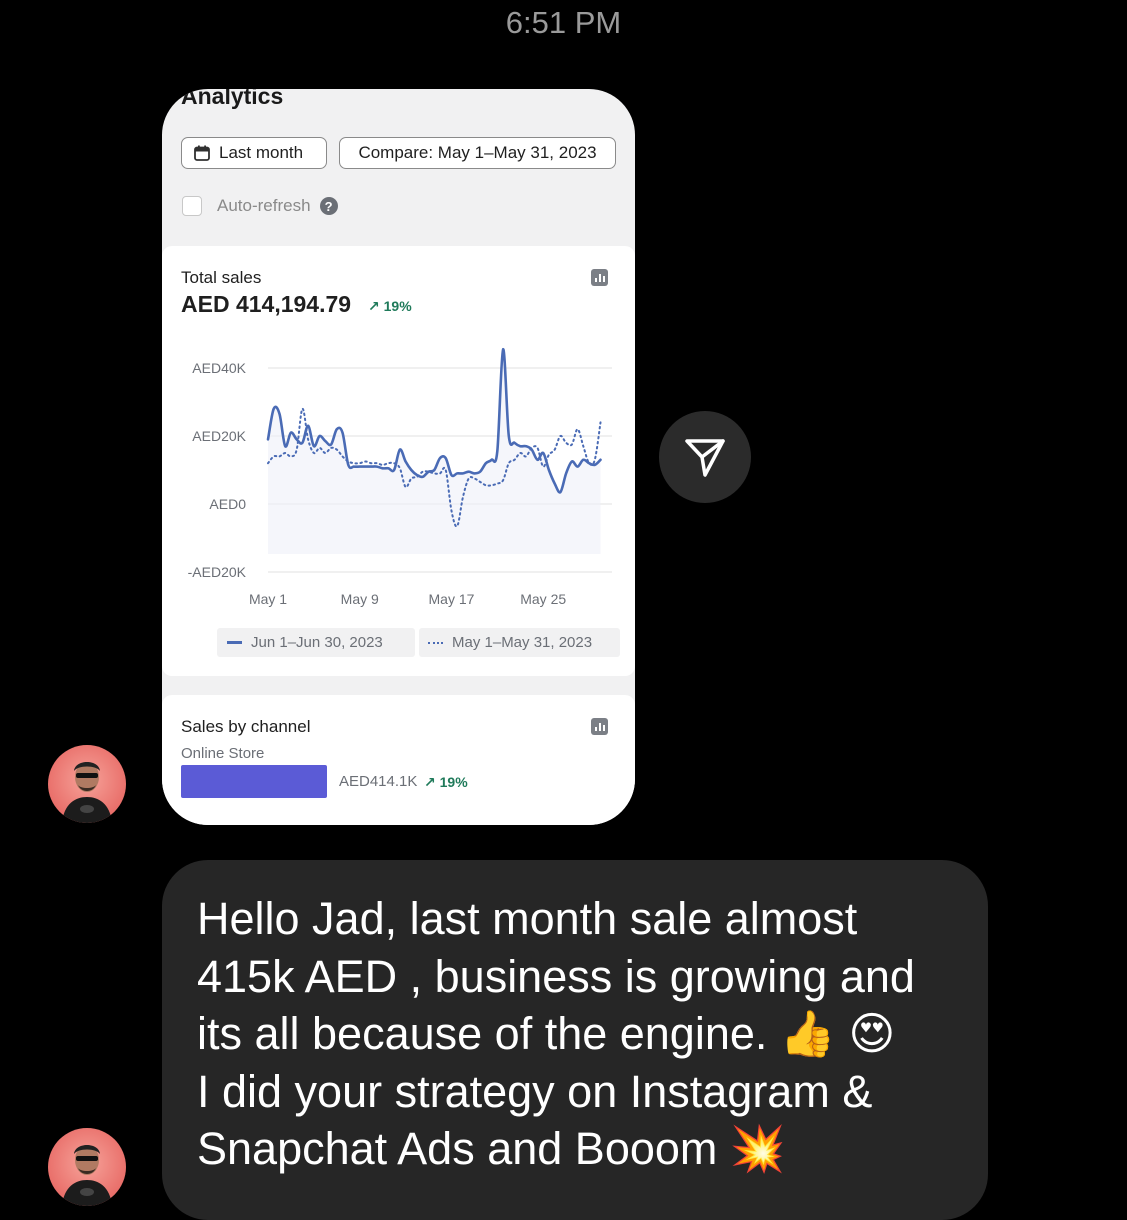  I want to click on thumbs-up-emoji-icon: 👍, so click(807, 1033).